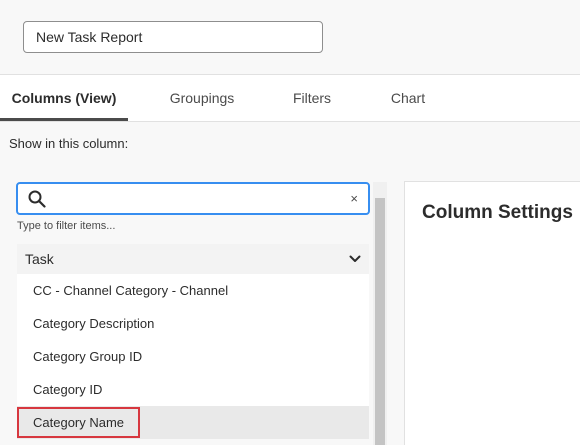 The height and width of the screenshot is (445, 580). I want to click on field-search-box: ×, so click(193, 198).